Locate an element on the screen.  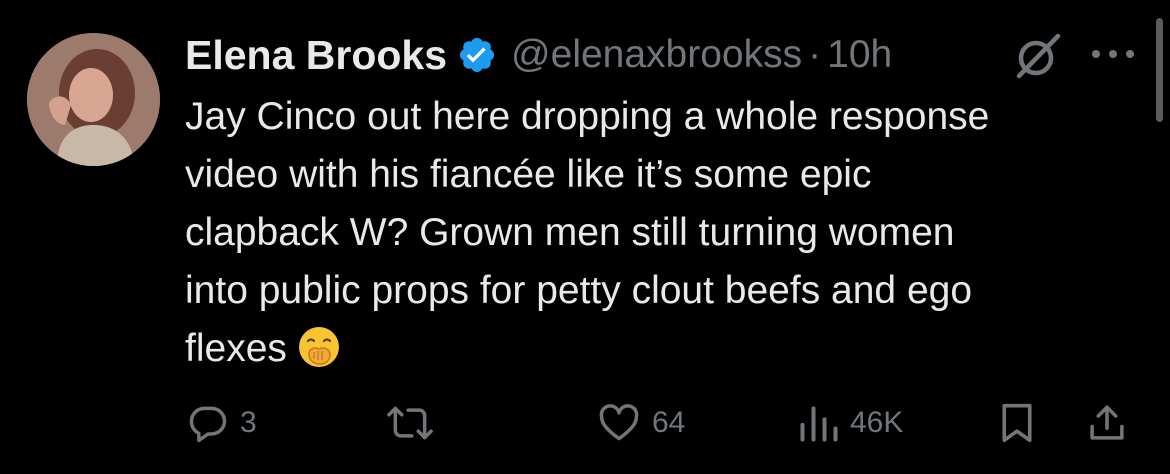
reply-count: 3 is located at coordinates (248, 422).